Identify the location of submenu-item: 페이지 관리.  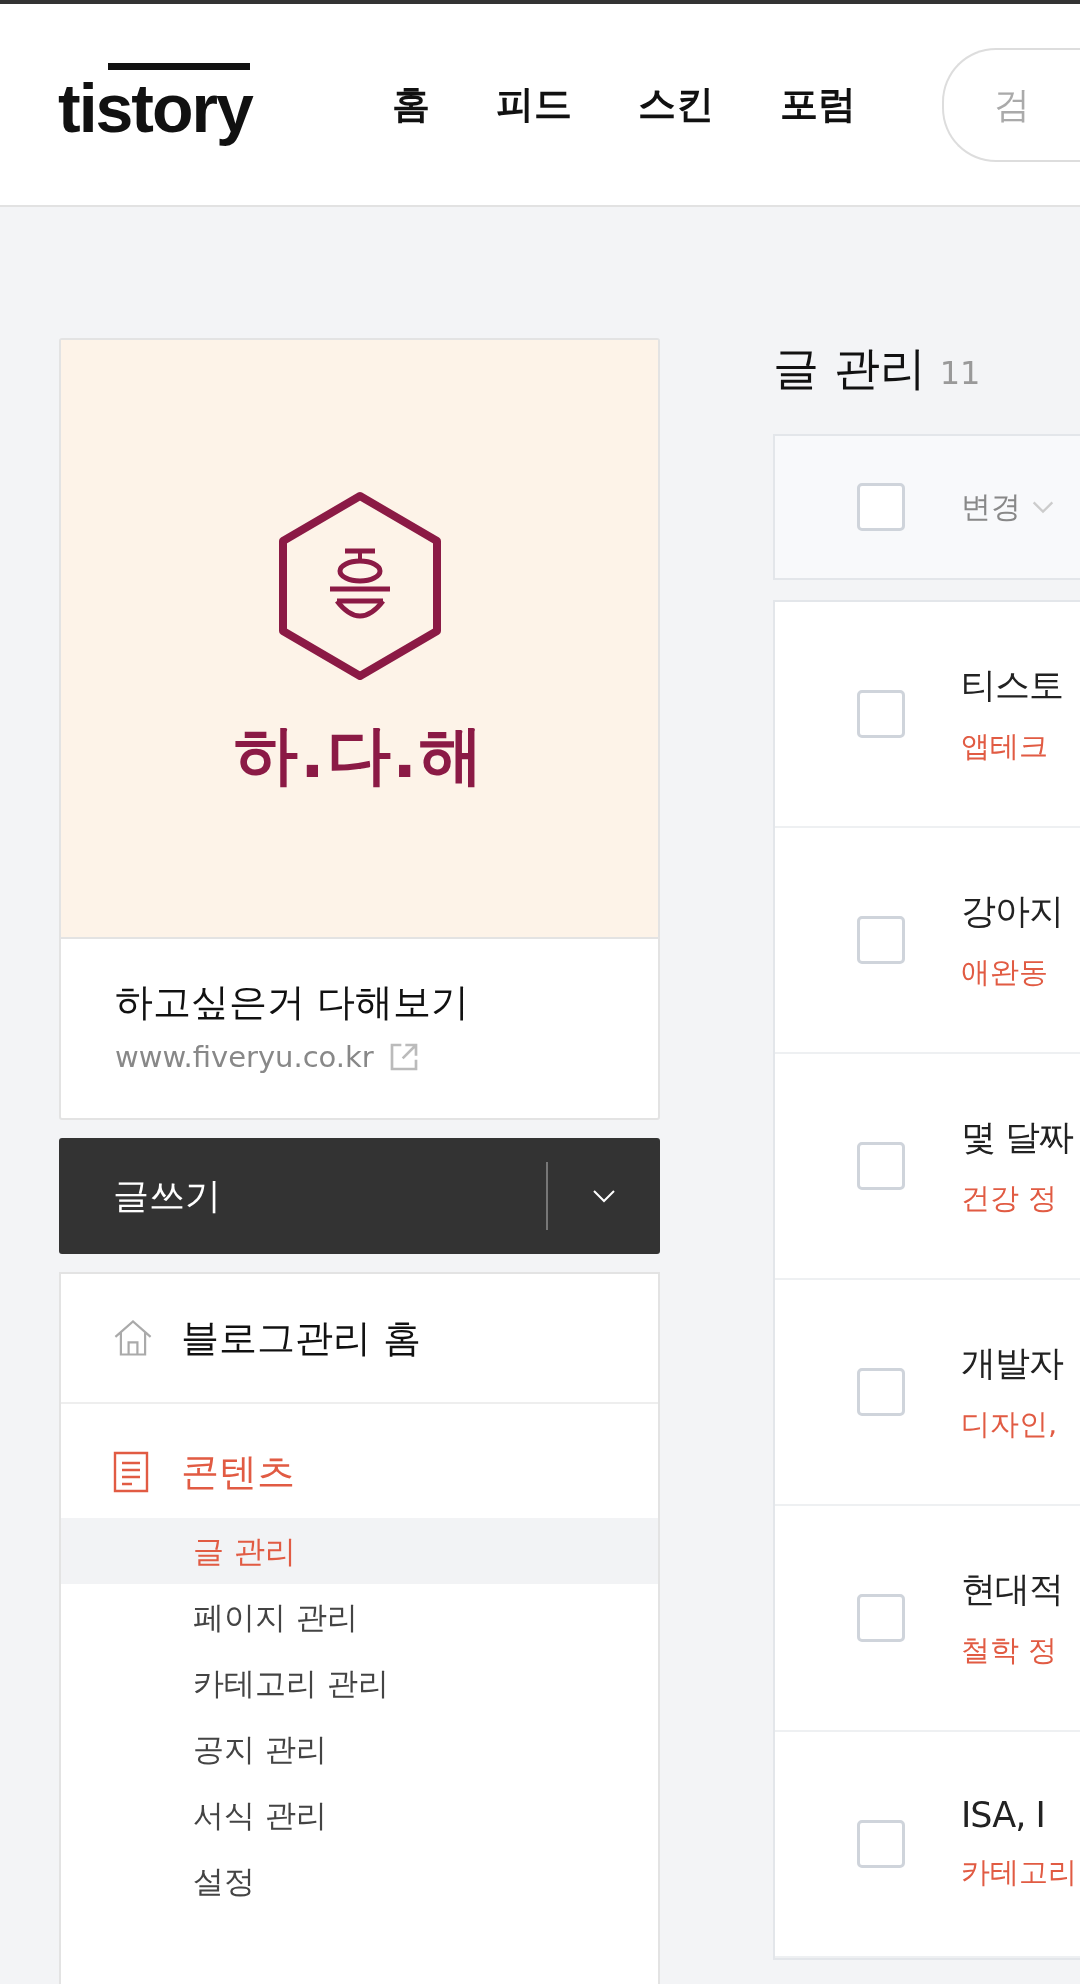
(359, 1617).